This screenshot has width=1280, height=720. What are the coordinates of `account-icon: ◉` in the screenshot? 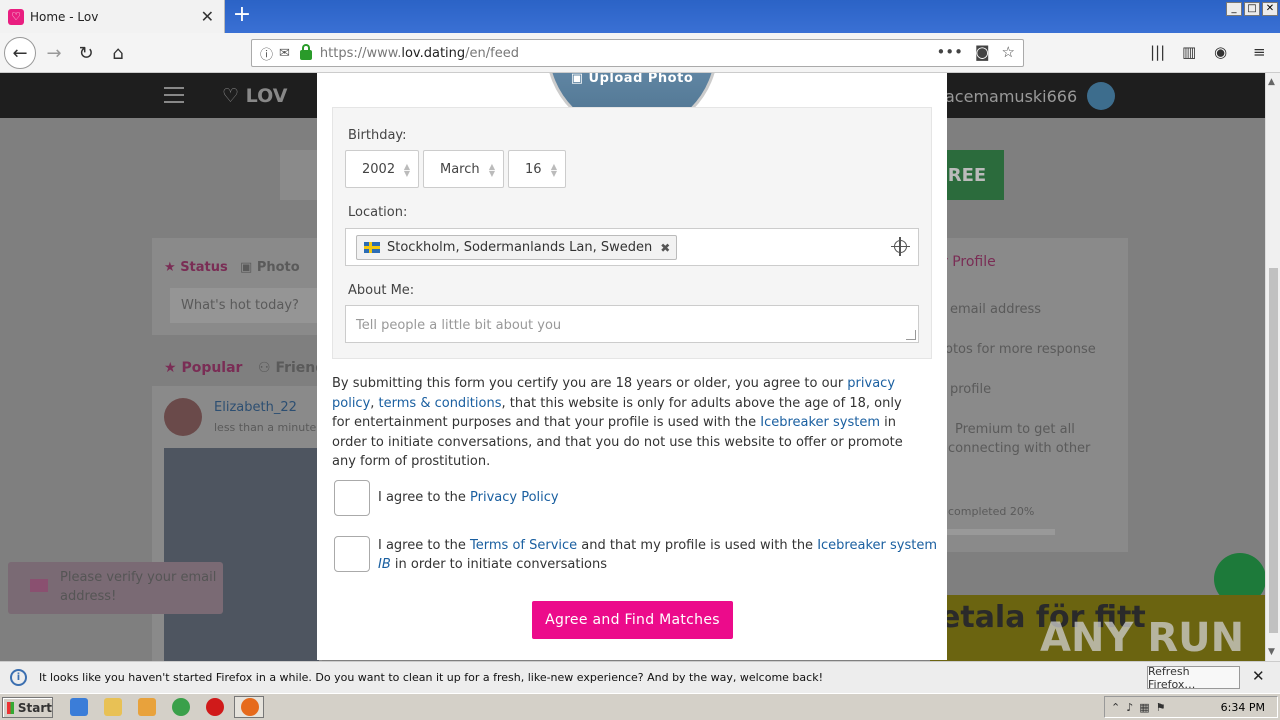 It's located at (1220, 52).